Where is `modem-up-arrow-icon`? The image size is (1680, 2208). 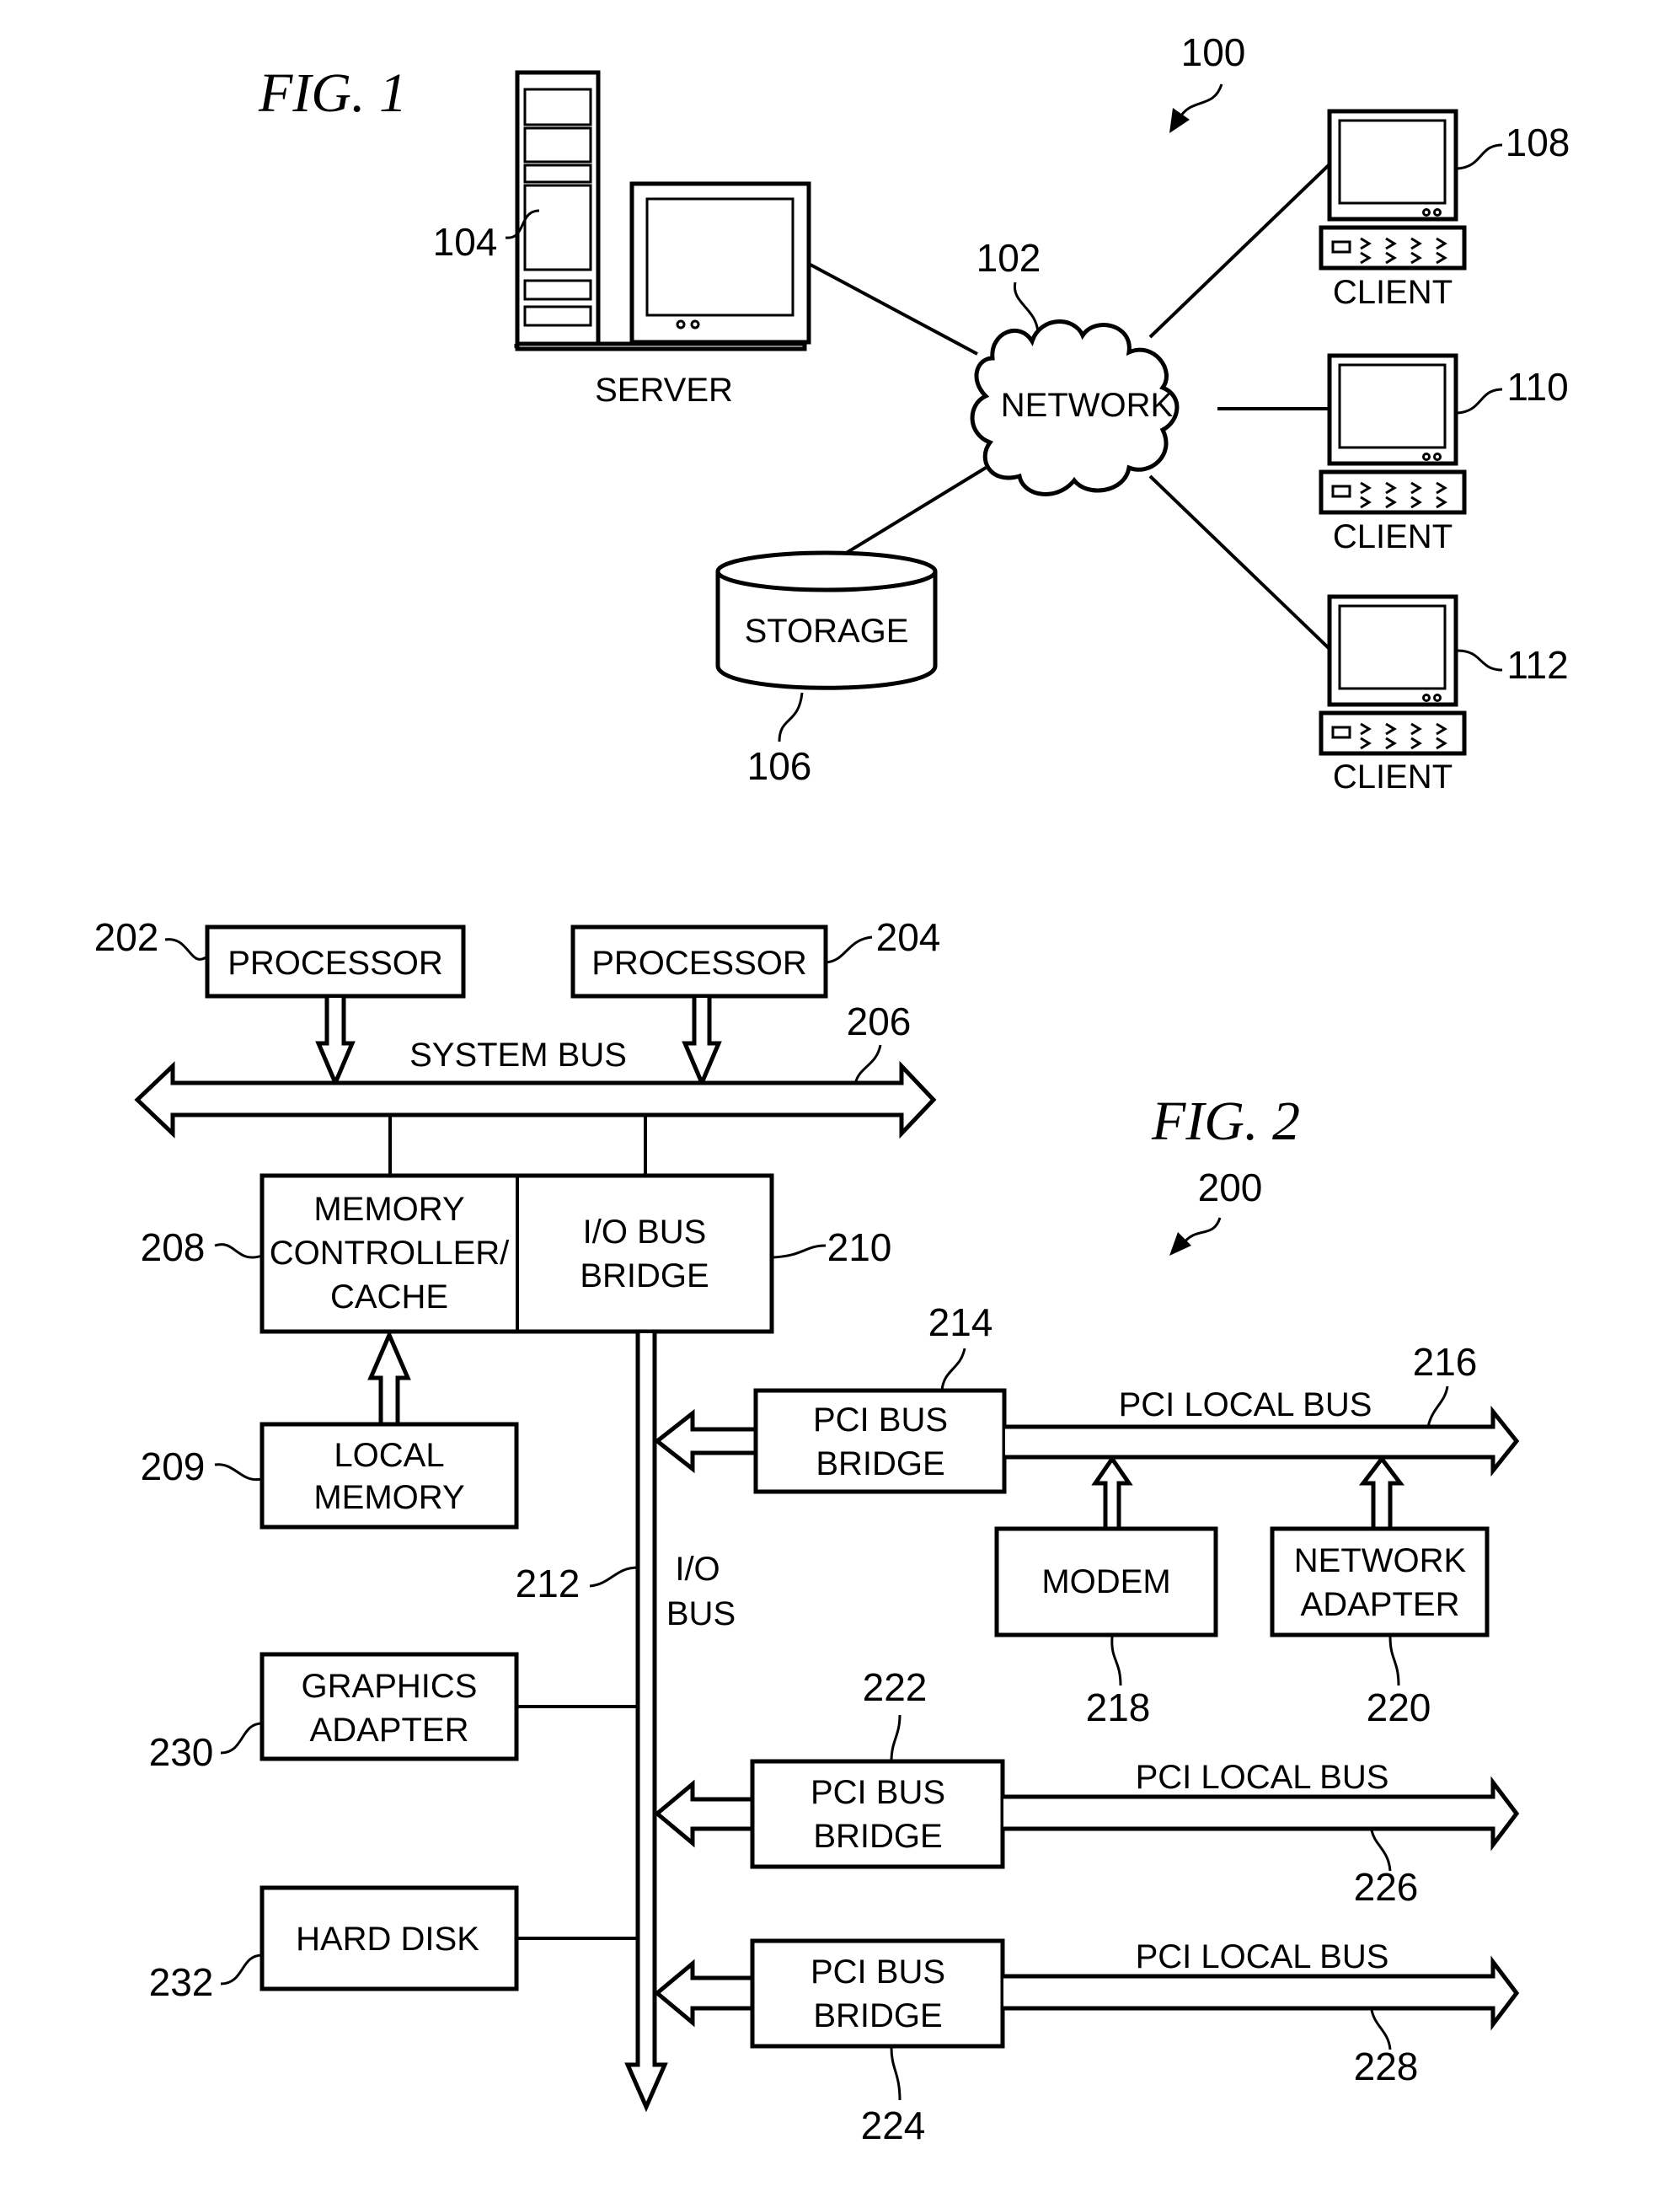 modem-up-arrow-icon is located at coordinates (1112, 1492).